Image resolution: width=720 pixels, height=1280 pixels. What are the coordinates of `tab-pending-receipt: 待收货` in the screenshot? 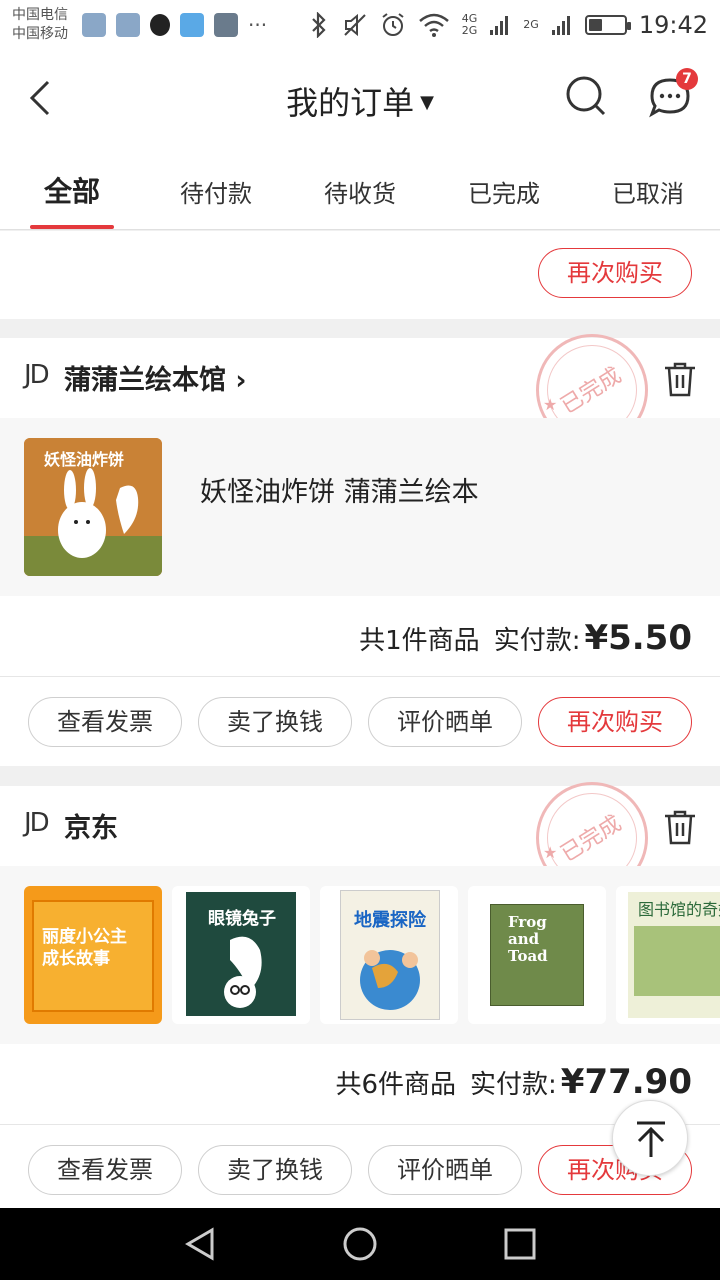 It's located at (360, 187).